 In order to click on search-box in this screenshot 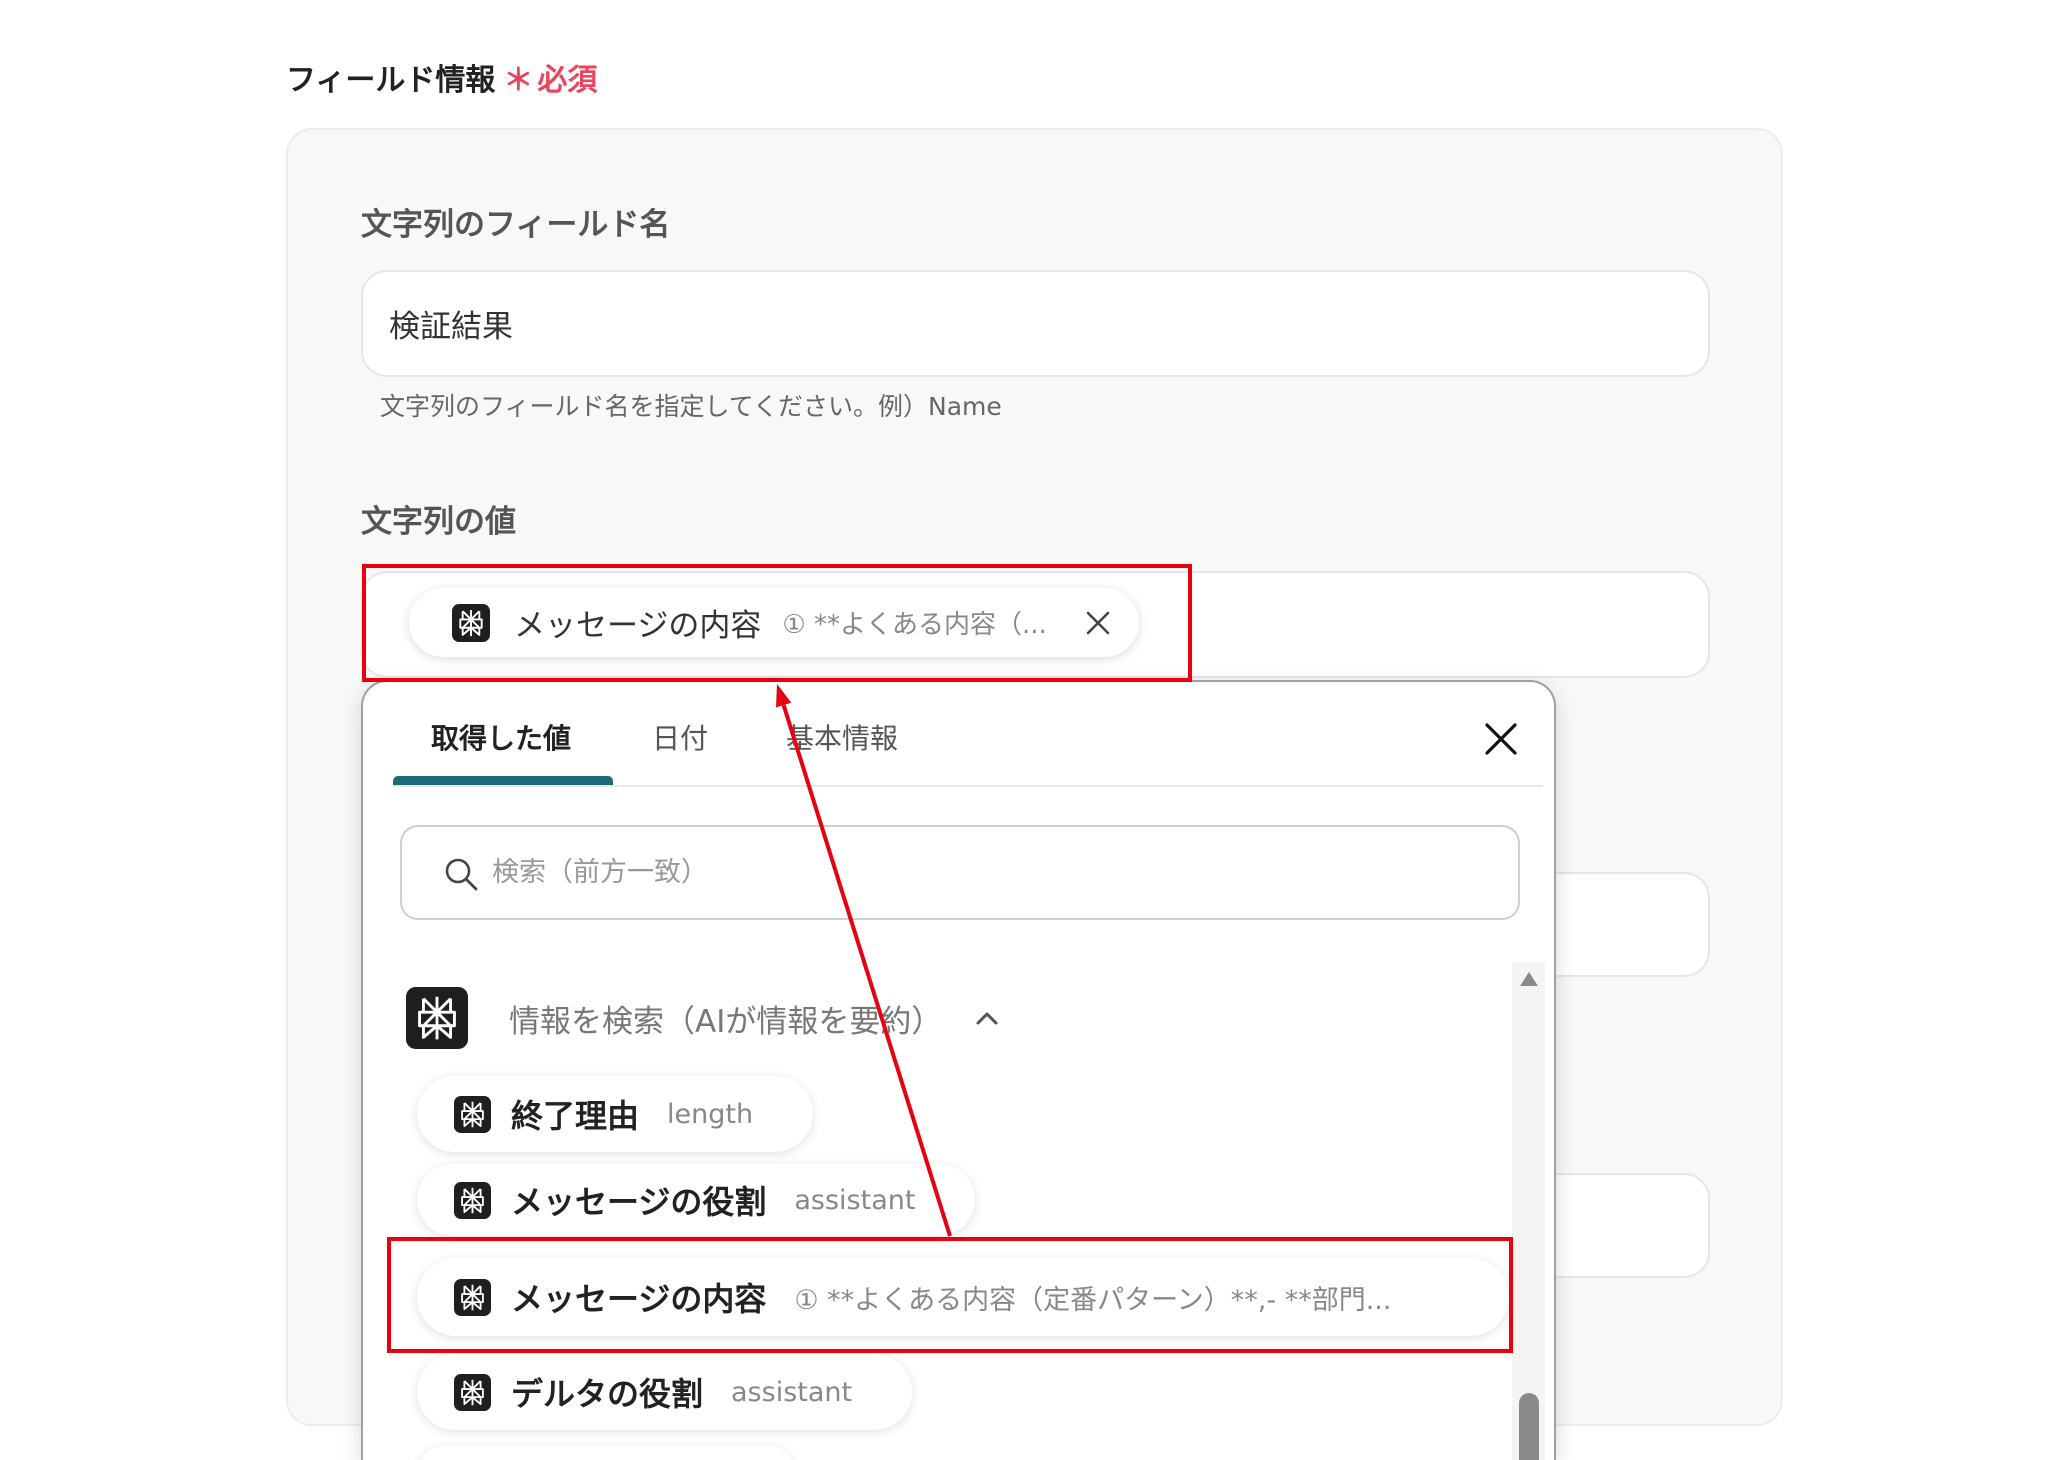, I will do `click(960, 872)`.